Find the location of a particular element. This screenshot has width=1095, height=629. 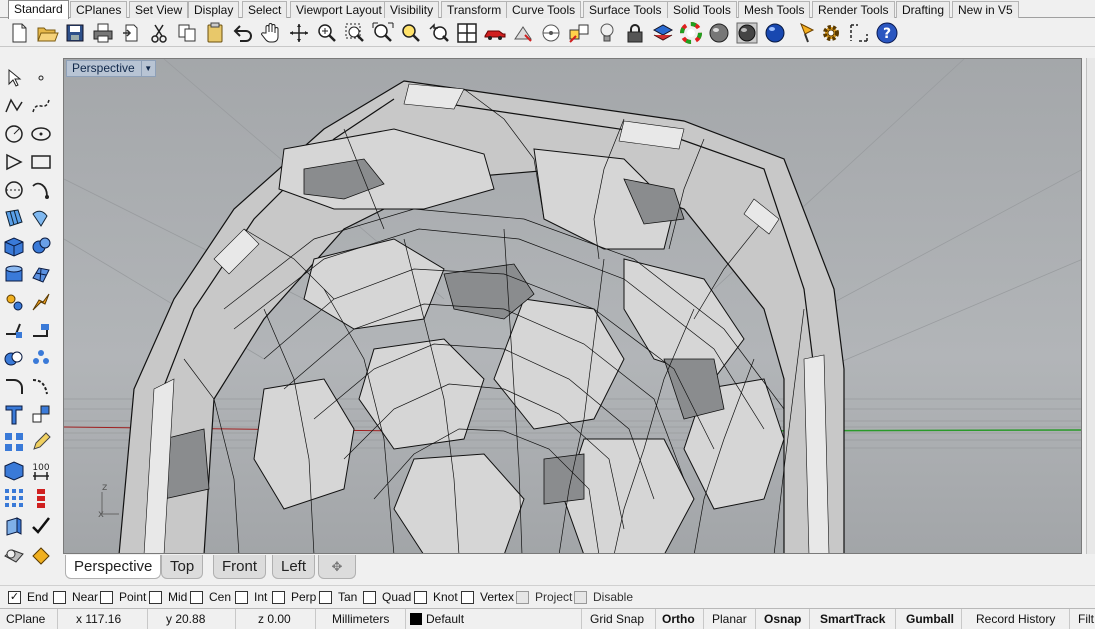

status-units: Millimeters is located at coordinates (361, 619).